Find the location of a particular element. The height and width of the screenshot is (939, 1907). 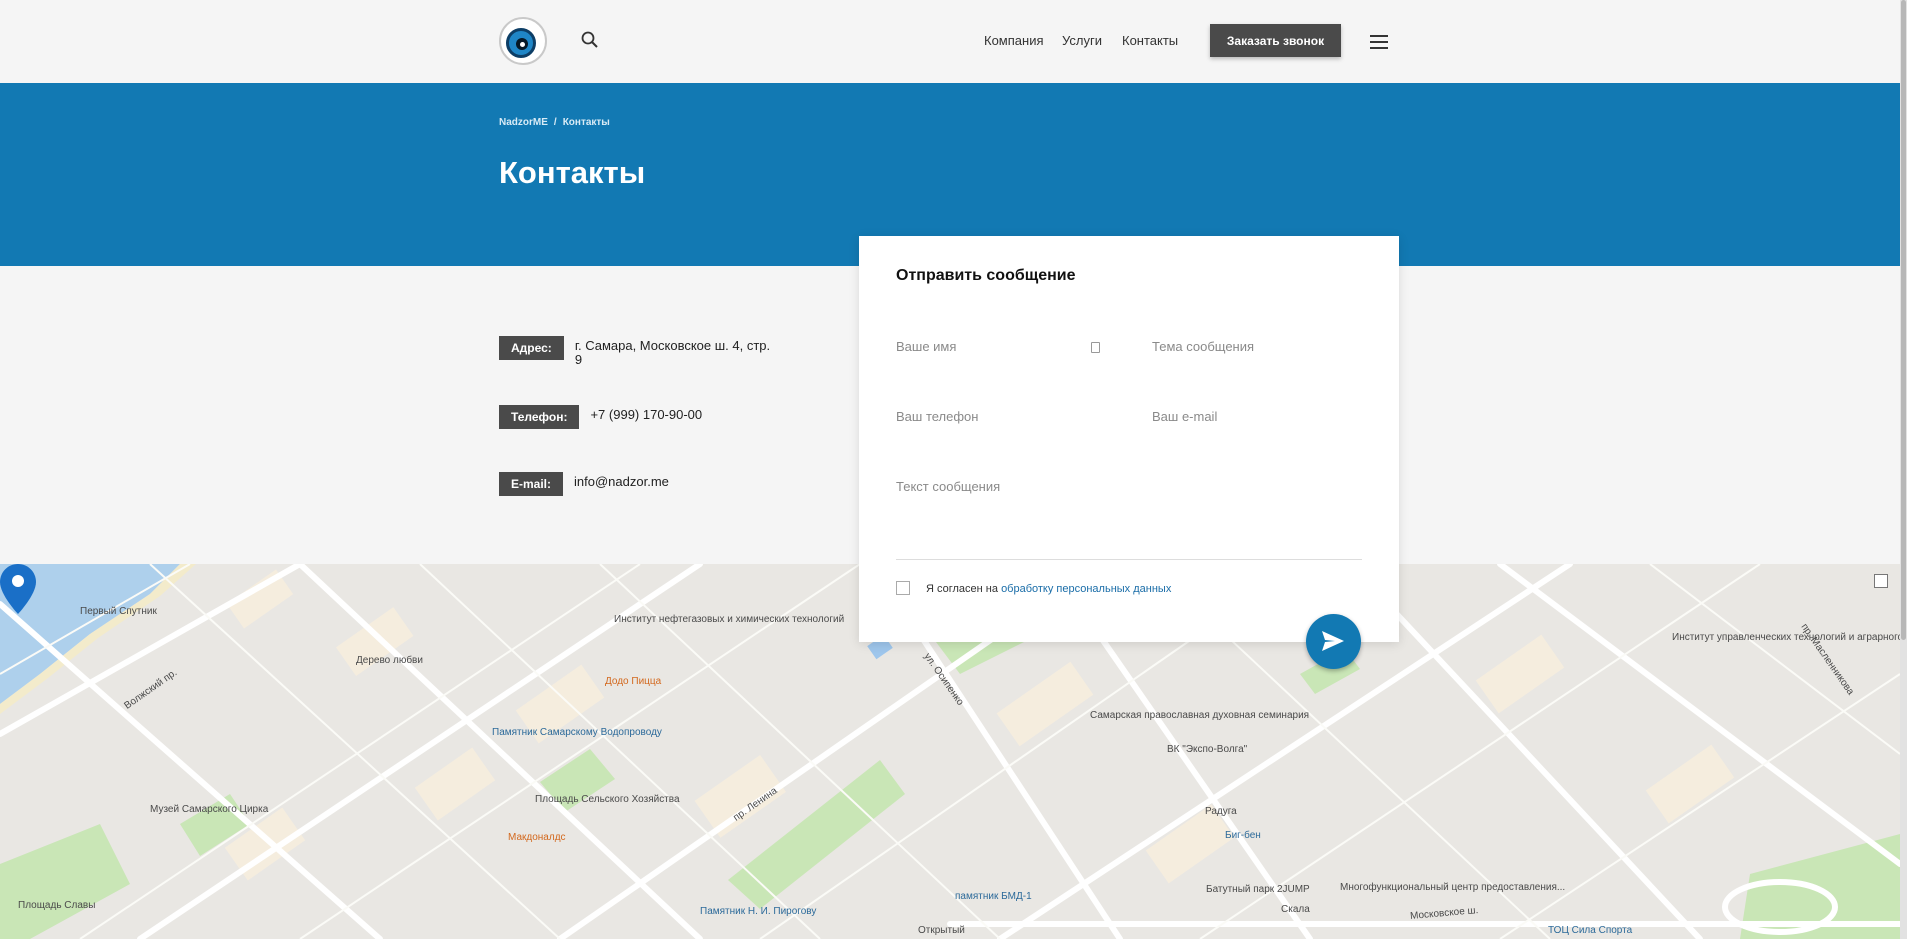

map-label-place: памятник БМД-1 is located at coordinates (993, 896).